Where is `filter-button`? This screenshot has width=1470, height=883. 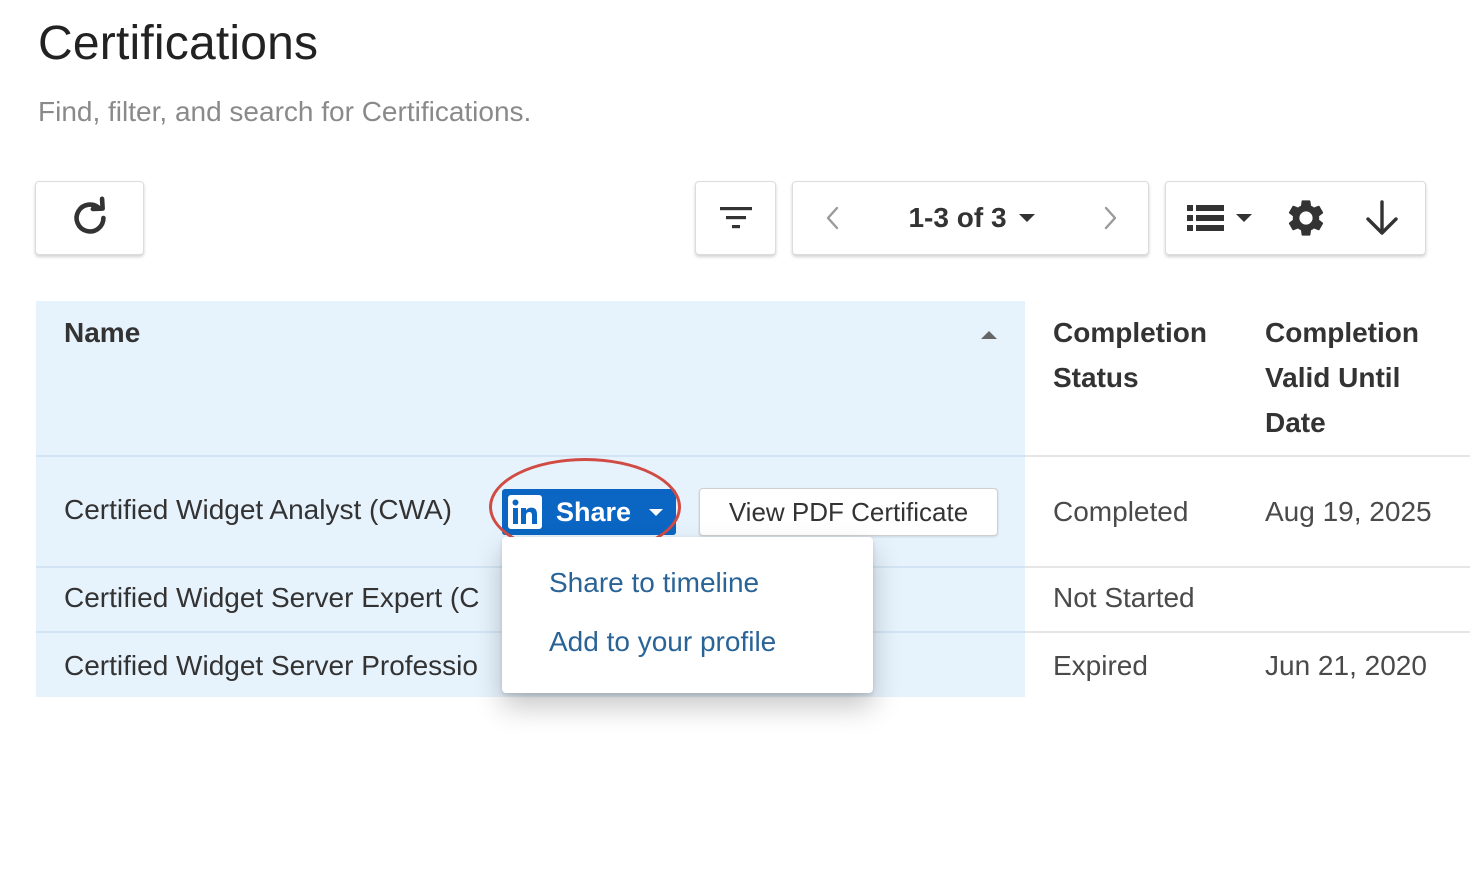
filter-button is located at coordinates (735, 218).